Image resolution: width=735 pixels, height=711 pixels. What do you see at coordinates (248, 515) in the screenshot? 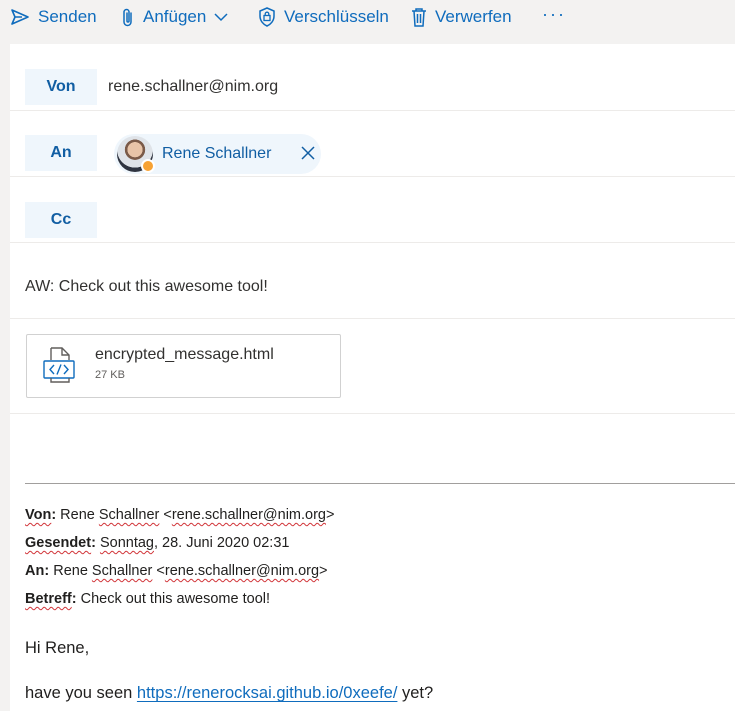
I see `quoted-from-email: rene.schallner@nim.org` at bounding box center [248, 515].